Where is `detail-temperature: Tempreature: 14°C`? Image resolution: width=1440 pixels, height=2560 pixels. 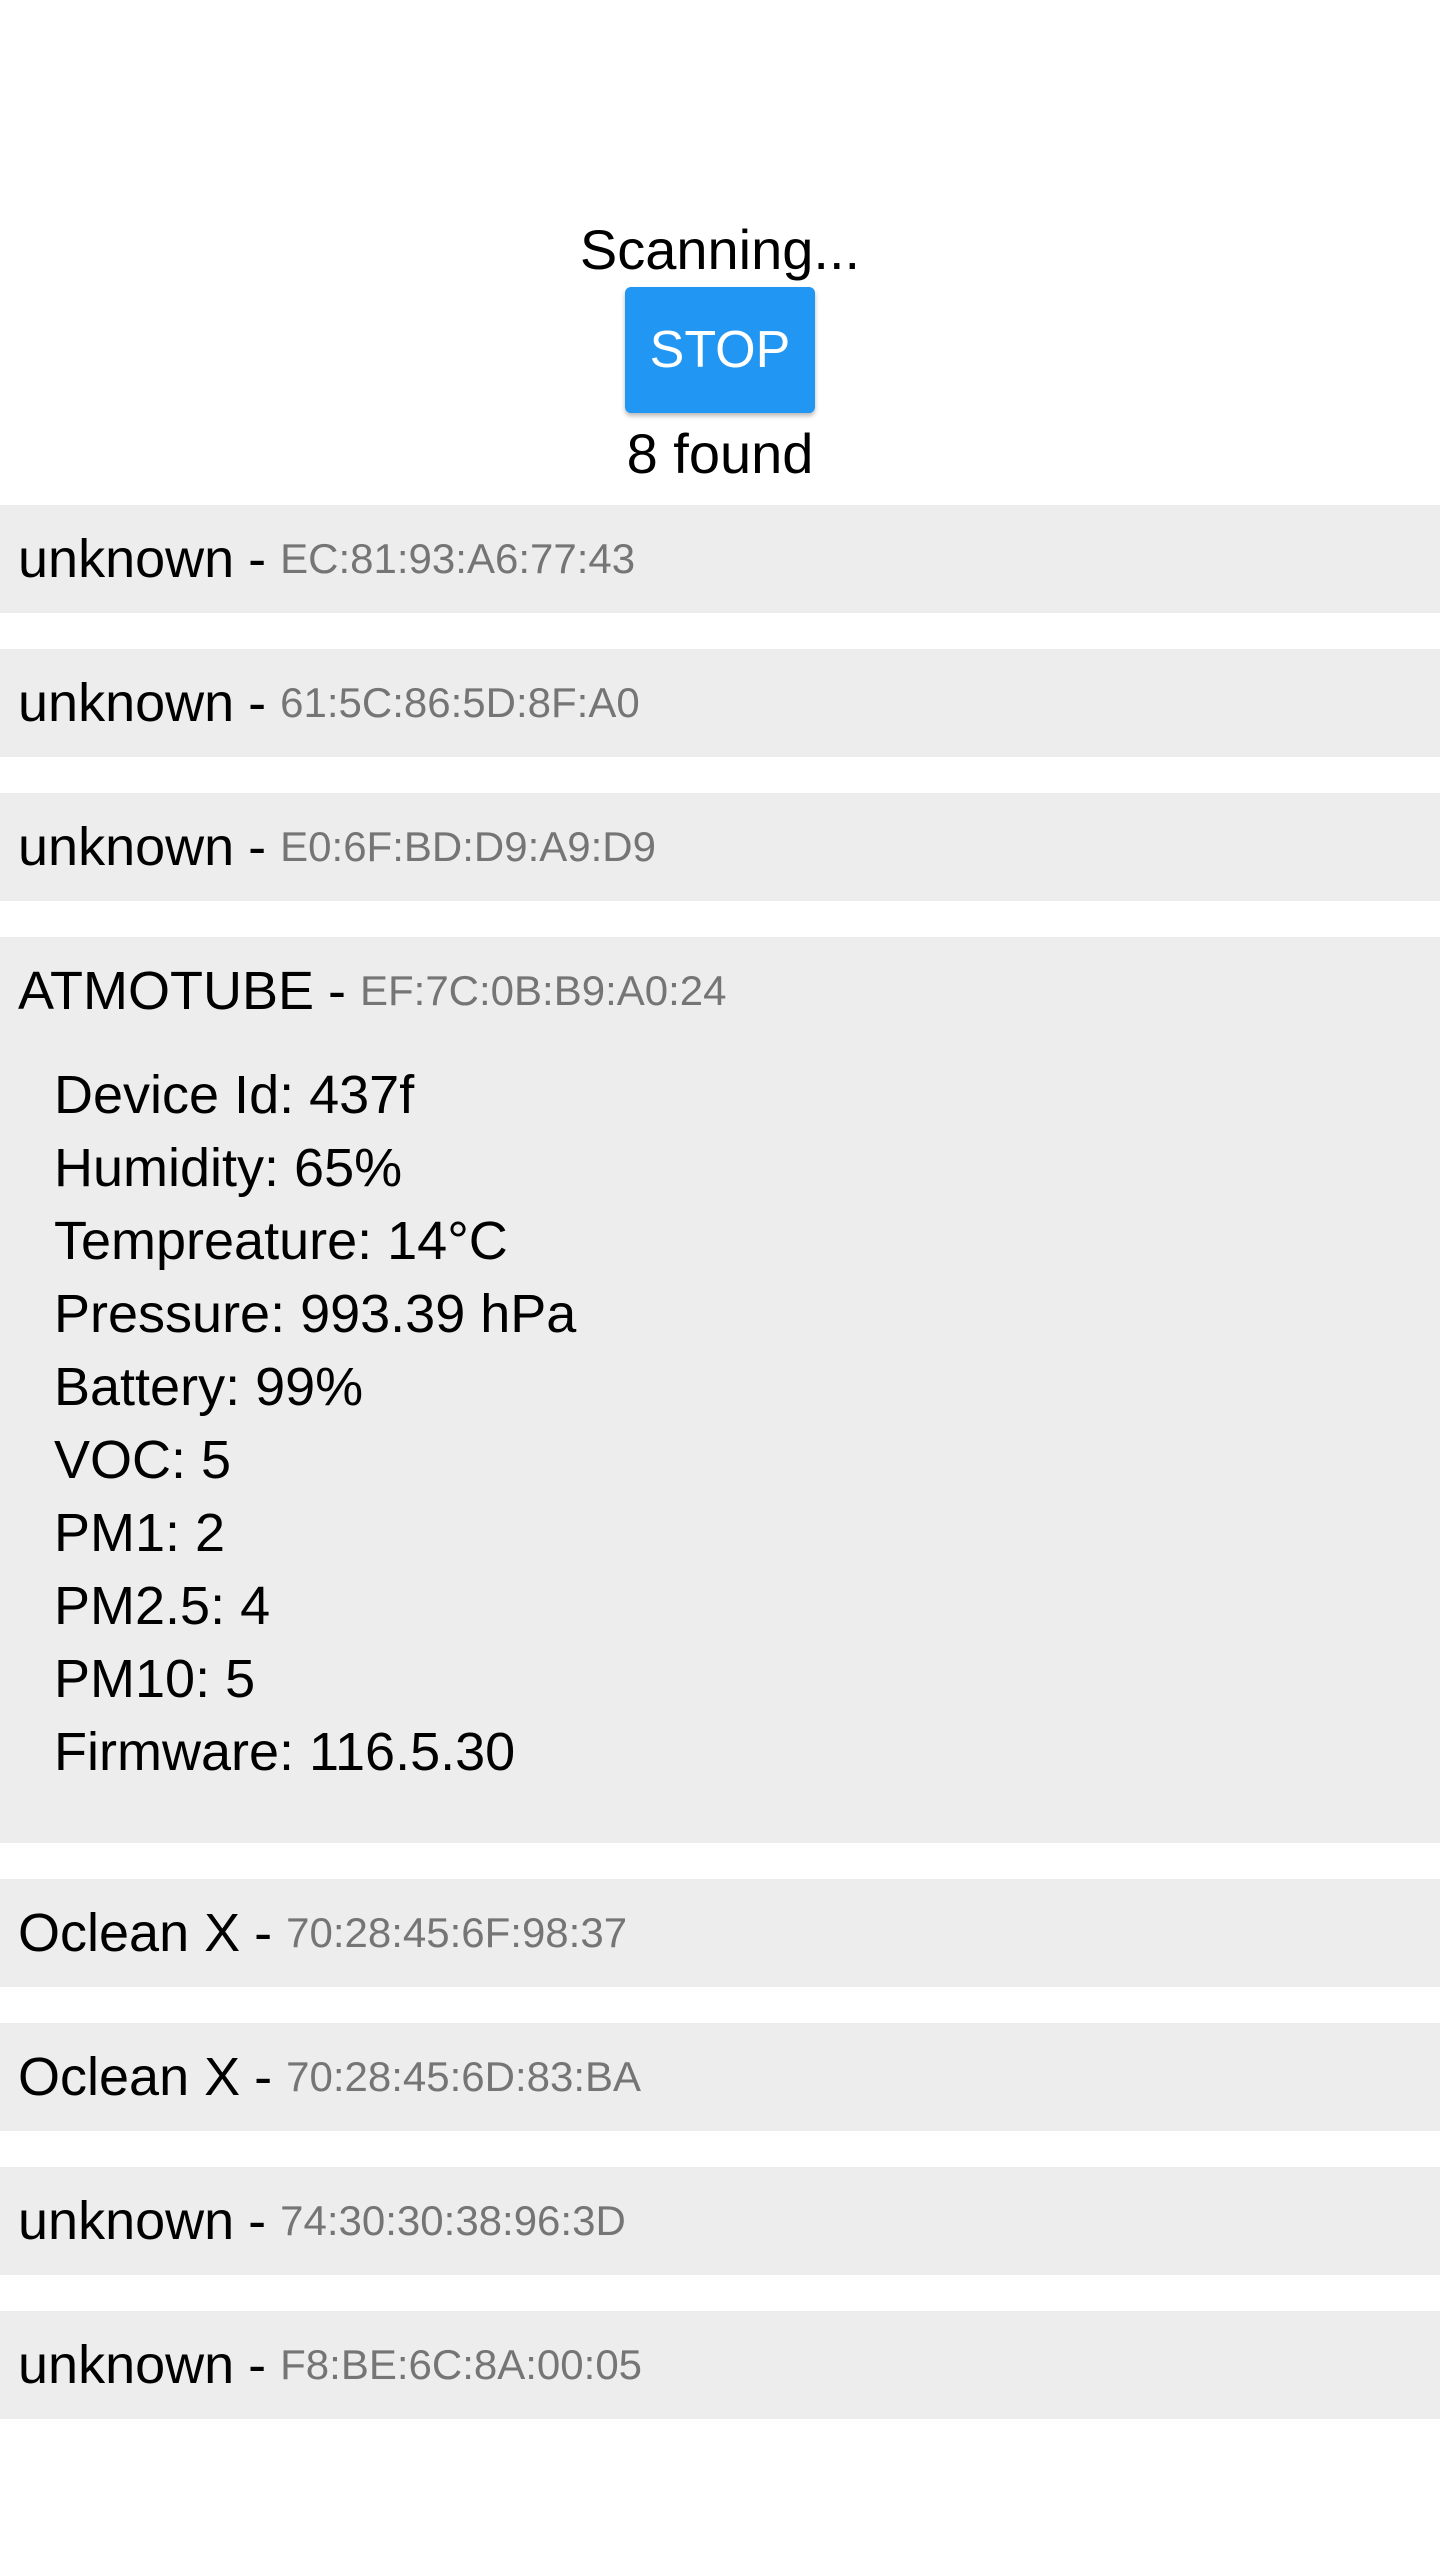
detail-temperature: Tempreature: 14°C is located at coordinates (281, 1241).